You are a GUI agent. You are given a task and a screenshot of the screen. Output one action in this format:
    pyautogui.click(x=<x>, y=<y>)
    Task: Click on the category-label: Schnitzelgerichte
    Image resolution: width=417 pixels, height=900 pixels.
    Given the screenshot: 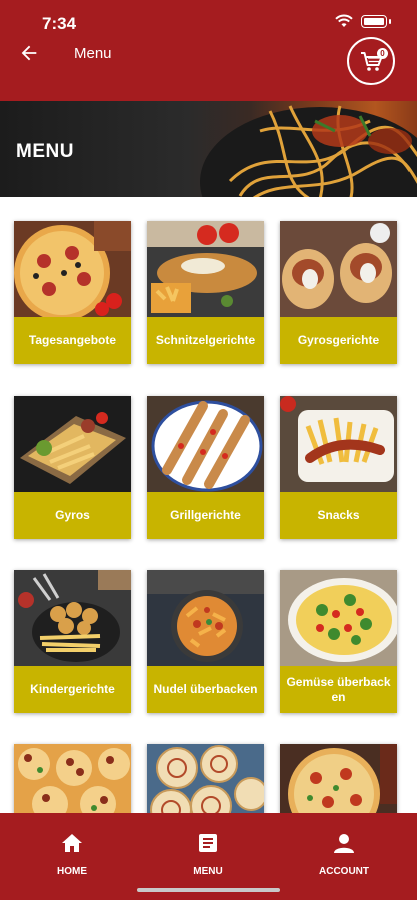 What is the action you would take?
    pyautogui.click(x=205, y=340)
    